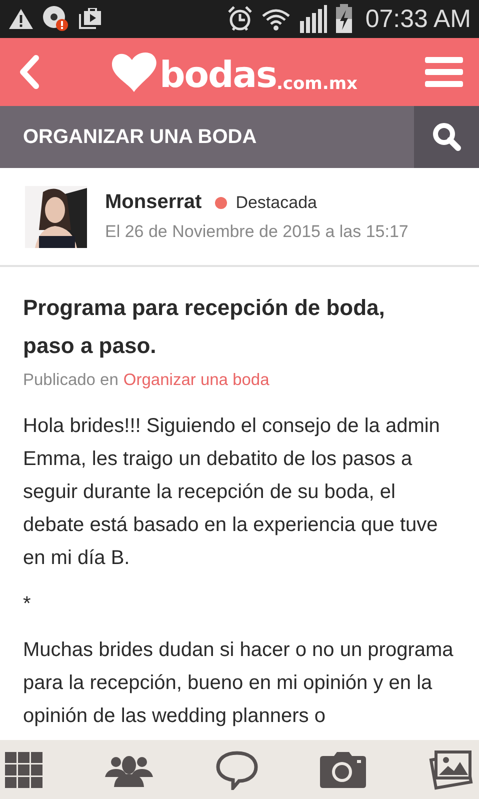 The height and width of the screenshot is (799, 479). Describe the element at coordinates (27, 604) in the screenshot. I see `article-paragraph: *` at that location.